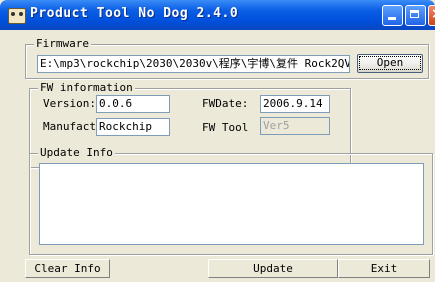 Image resolution: width=435 pixels, height=282 pixels. Describe the element at coordinates (133, 127) in the screenshot. I see `manufact-field: Rockchip` at that location.